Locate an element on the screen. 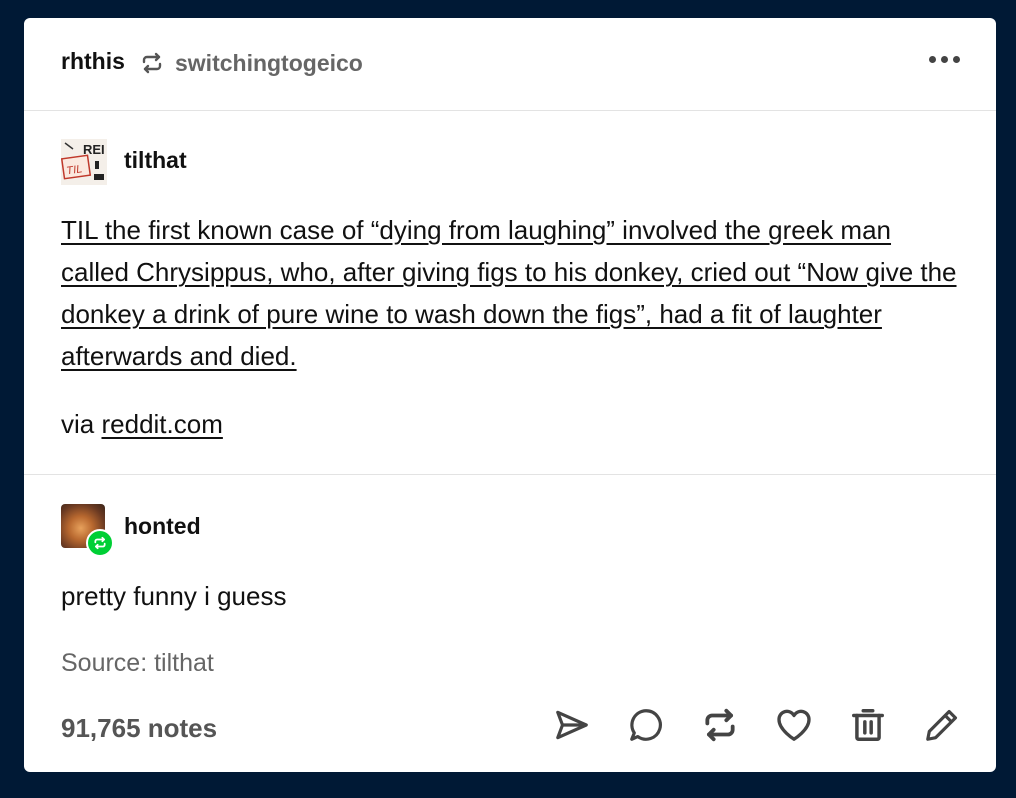  source-attribution: Source: tilthat is located at coordinates (137, 663).